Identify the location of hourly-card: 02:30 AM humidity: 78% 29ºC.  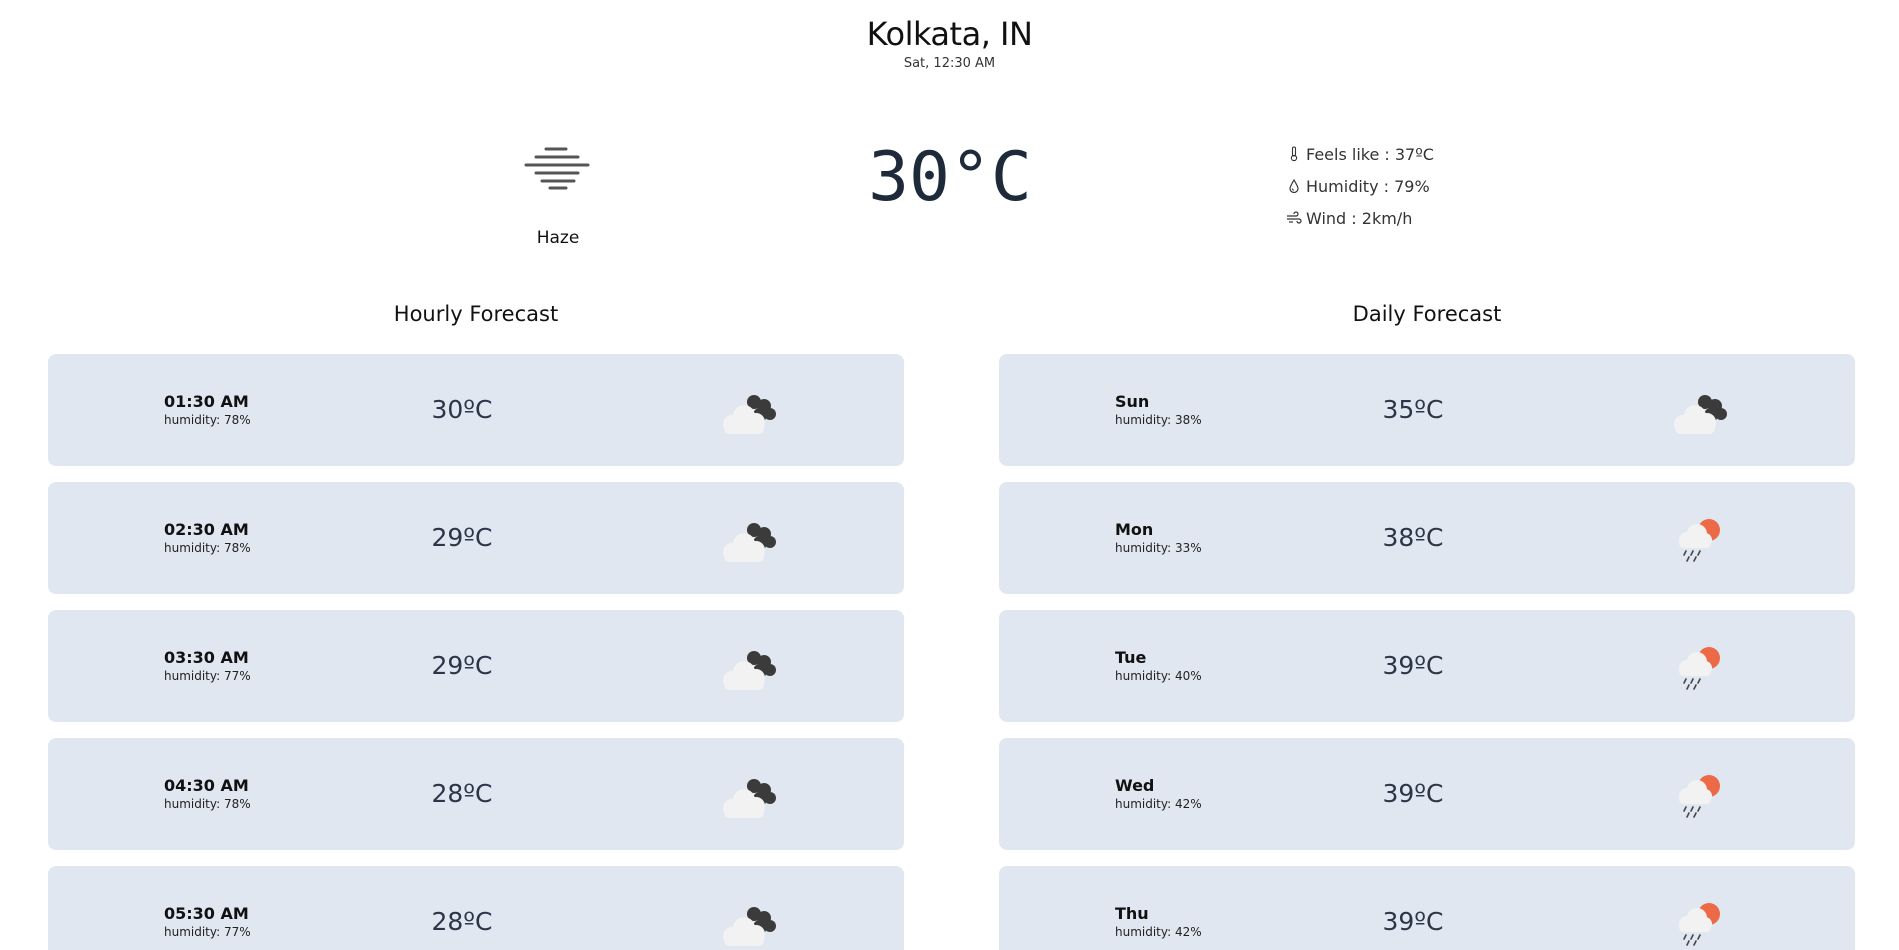
(476, 538).